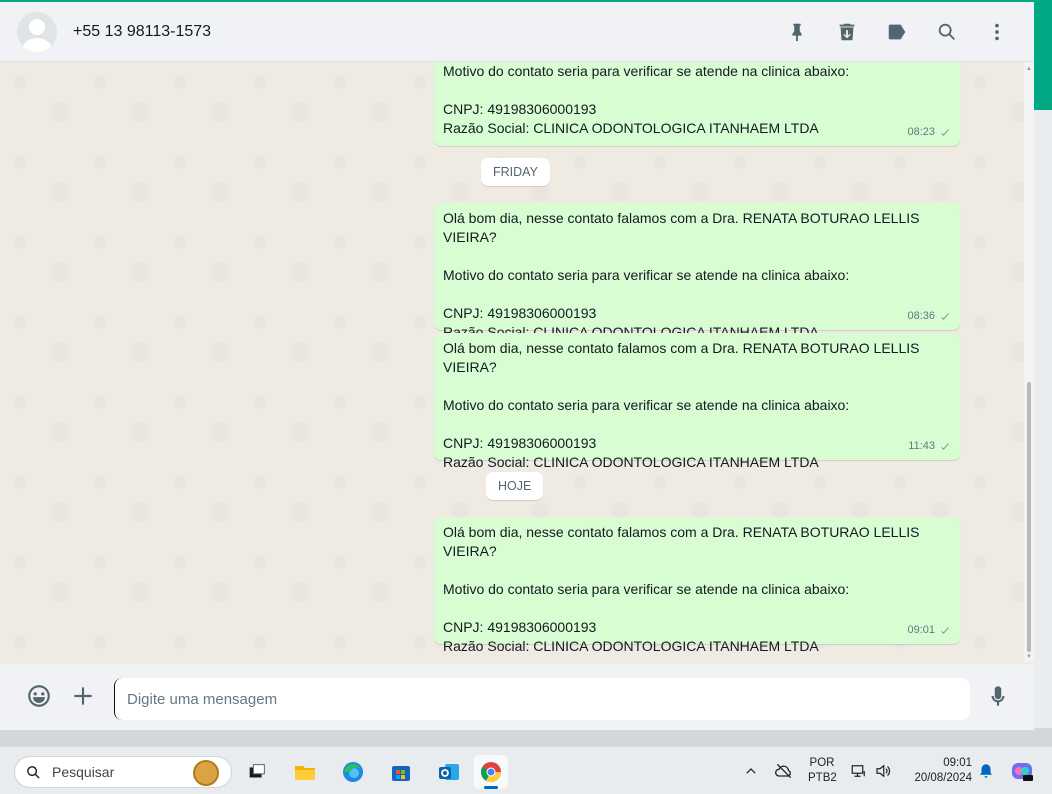 The height and width of the screenshot is (794, 1052). I want to click on taskbar-clock: 09:01 20/08/2024, so click(937, 771).